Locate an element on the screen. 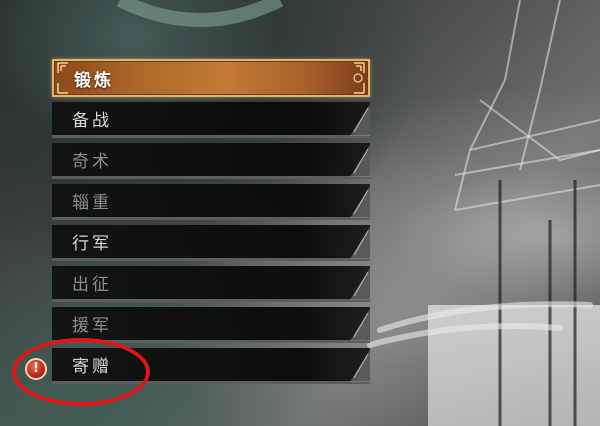 The width and height of the screenshot is (600, 426). menu-item-label: 援军 is located at coordinates (92, 326).